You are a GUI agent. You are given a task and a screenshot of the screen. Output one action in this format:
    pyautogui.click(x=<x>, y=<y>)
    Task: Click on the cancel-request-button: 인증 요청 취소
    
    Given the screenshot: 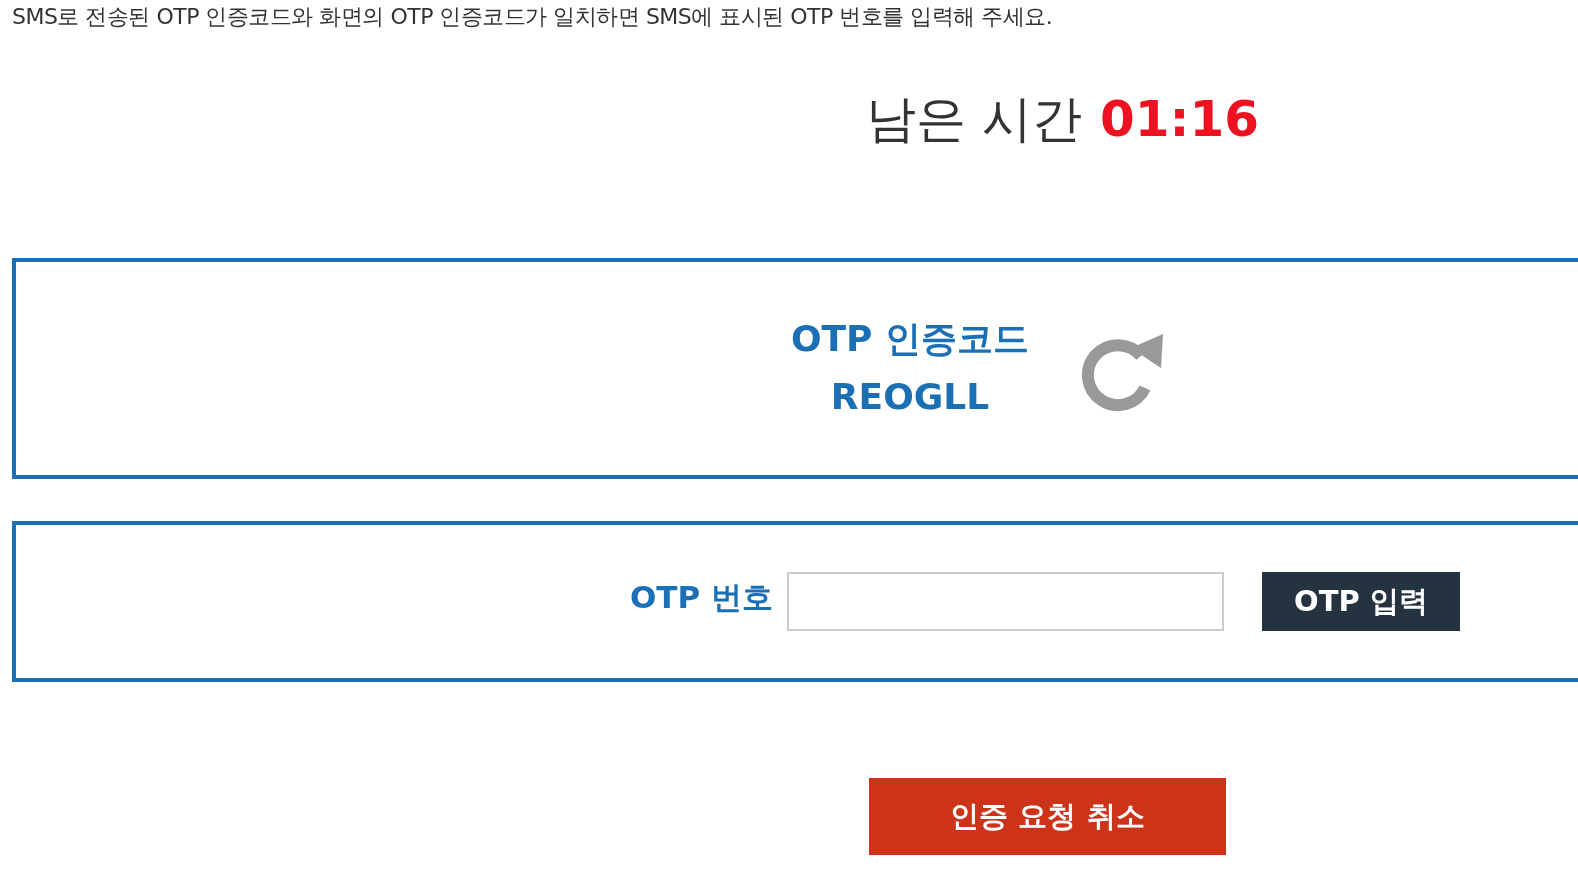 What is the action you would take?
    pyautogui.click(x=1047, y=816)
    